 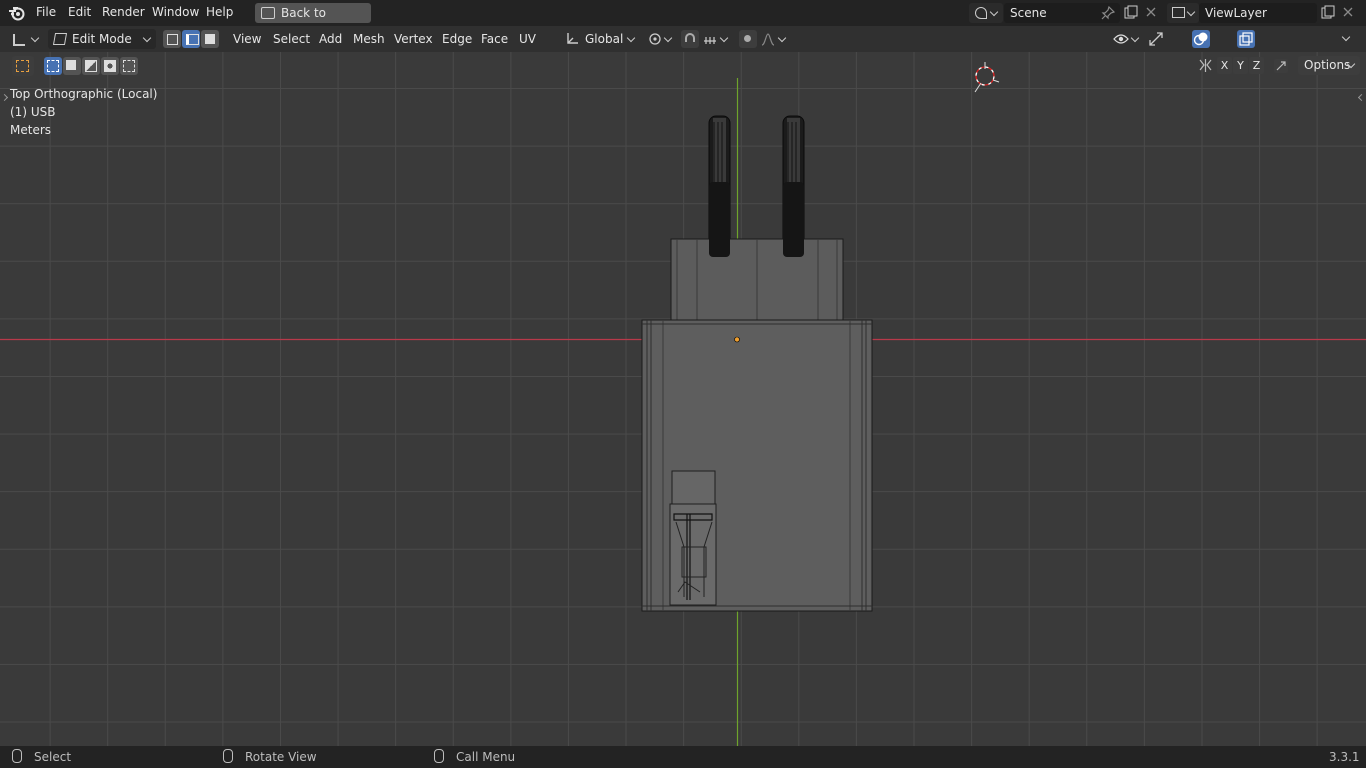 I want to click on proportional-icon, so click(x=747, y=38).